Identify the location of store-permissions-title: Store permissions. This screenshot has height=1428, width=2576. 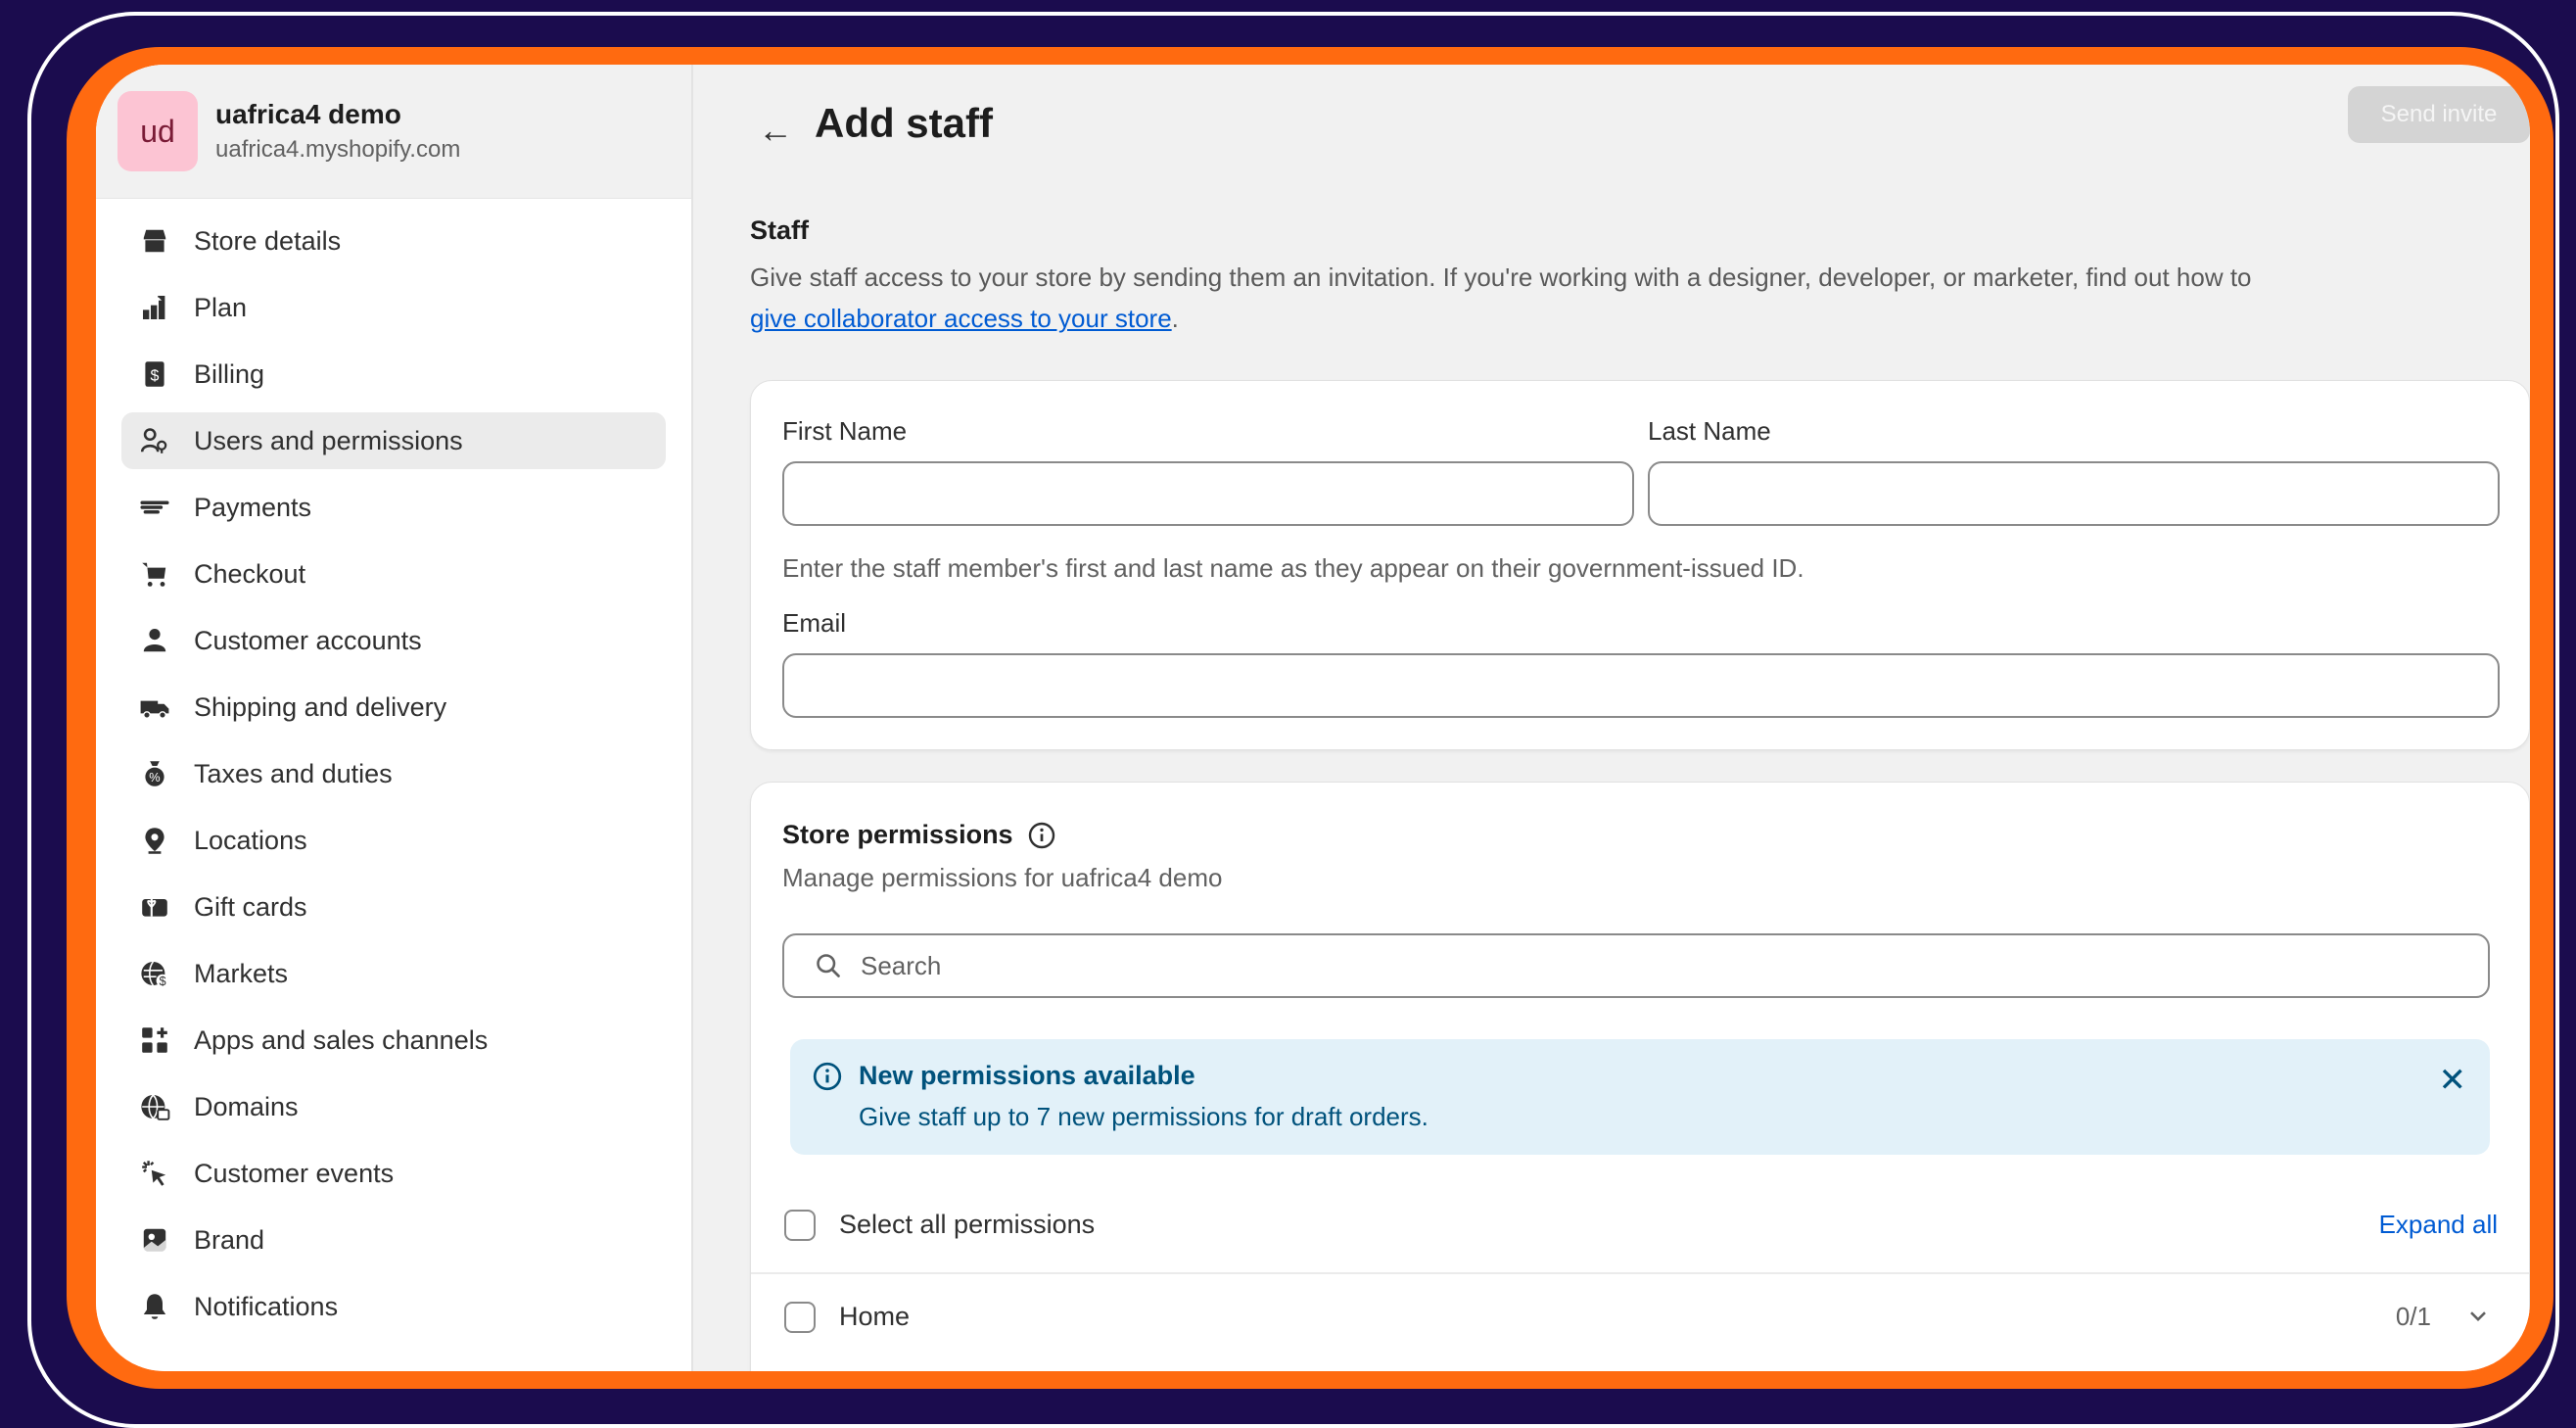
(897, 834).